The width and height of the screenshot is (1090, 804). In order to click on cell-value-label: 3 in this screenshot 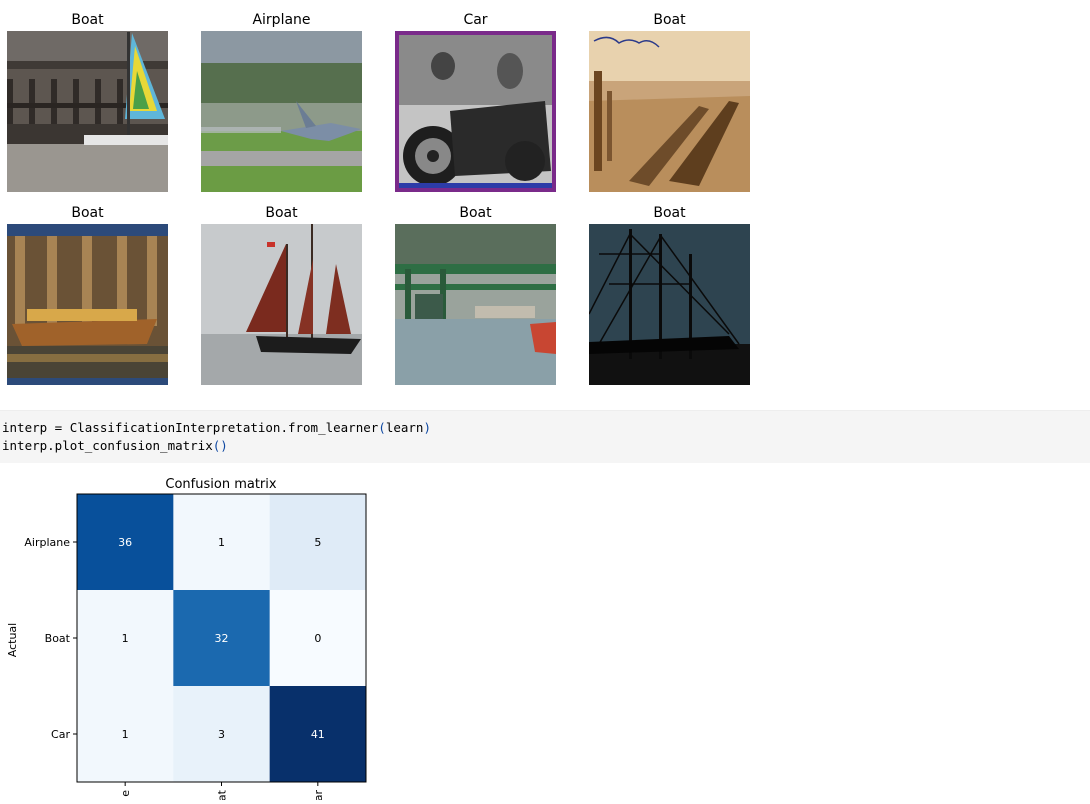, I will do `click(221, 734)`.